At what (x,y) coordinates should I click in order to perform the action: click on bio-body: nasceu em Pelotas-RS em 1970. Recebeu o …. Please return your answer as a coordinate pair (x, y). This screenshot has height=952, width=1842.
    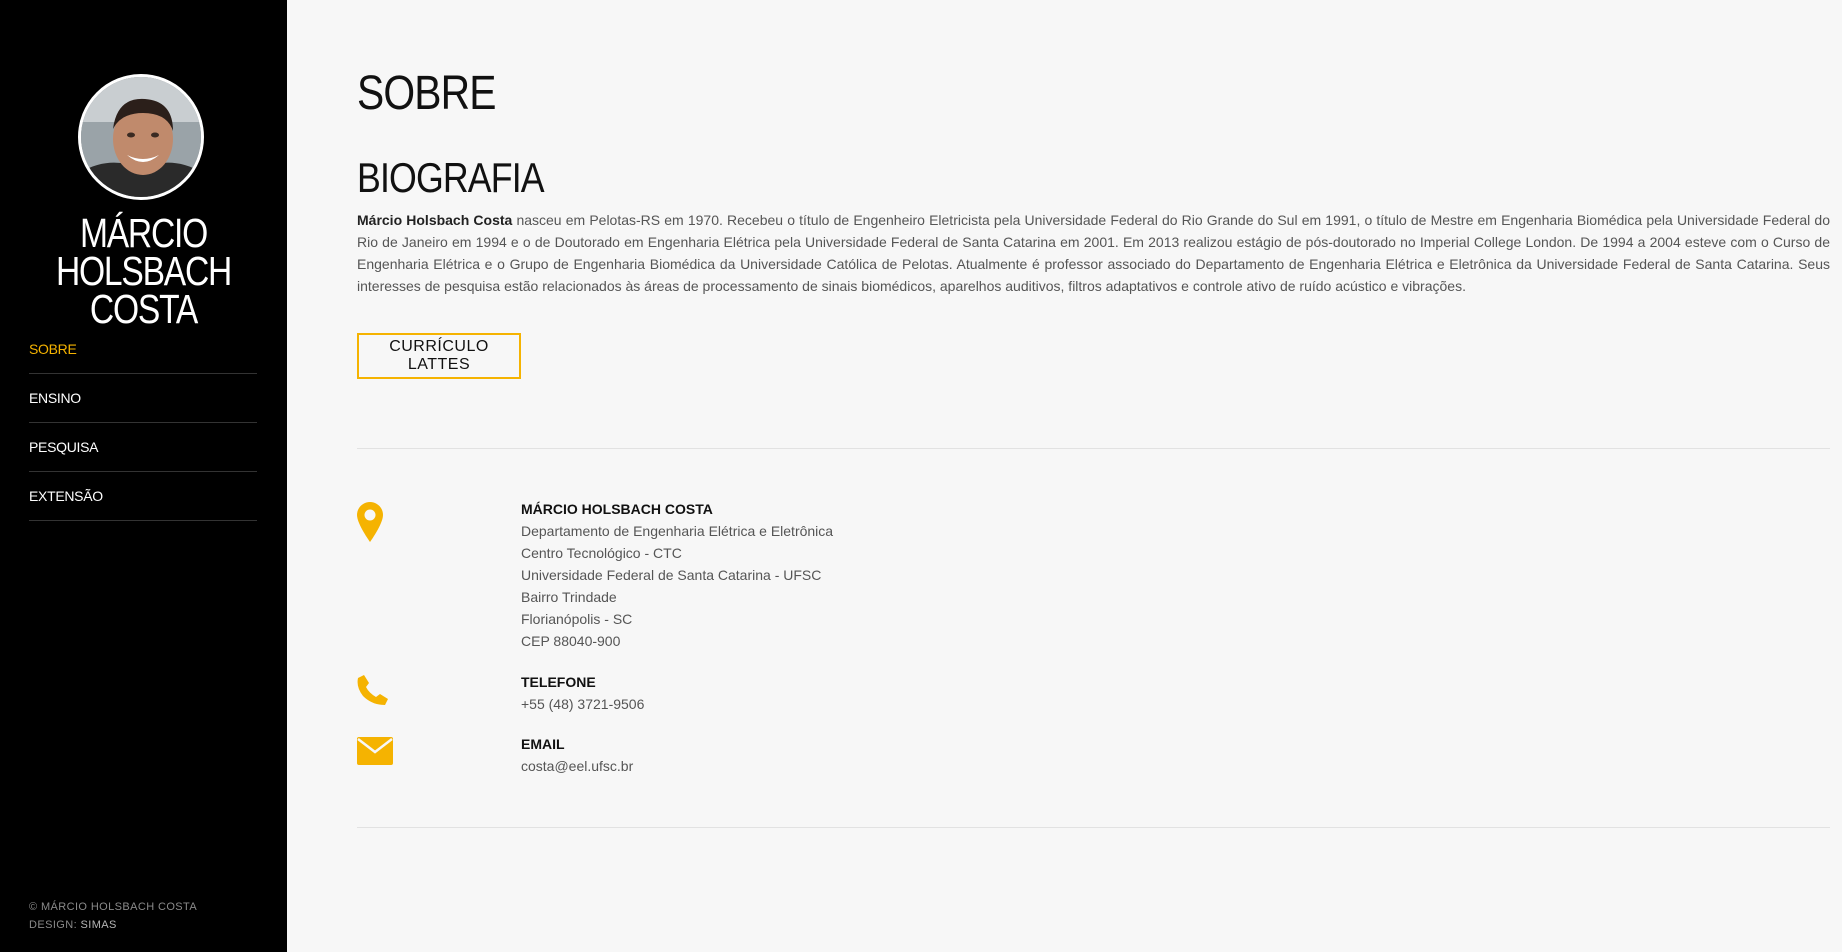
    Looking at the image, I should click on (1093, 253).